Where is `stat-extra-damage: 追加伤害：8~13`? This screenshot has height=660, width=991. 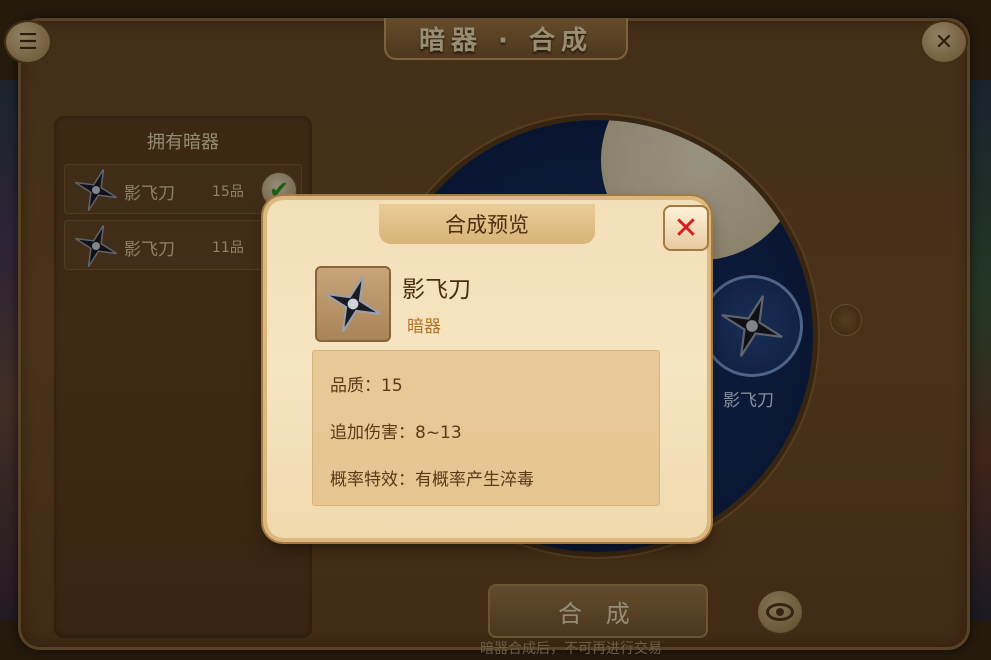
stat-extra-damage: 追加伤害：8~13 is located at coordinates (396, 430).